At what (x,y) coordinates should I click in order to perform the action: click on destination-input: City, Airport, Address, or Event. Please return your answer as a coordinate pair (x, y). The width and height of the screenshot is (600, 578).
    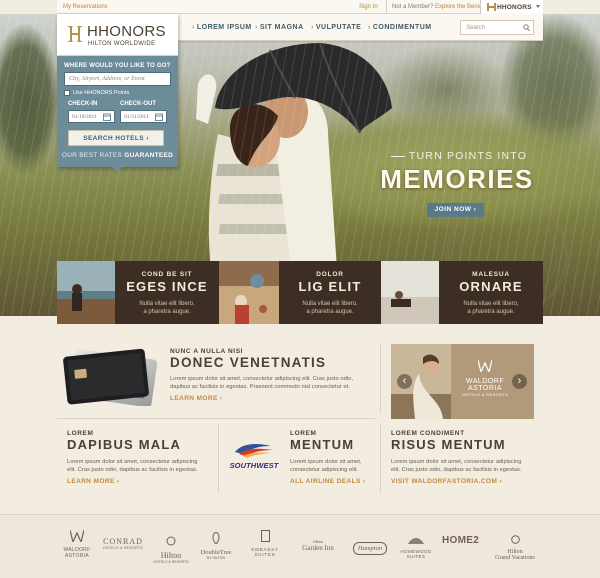
    Looking at the image, I should click on (117, 79).